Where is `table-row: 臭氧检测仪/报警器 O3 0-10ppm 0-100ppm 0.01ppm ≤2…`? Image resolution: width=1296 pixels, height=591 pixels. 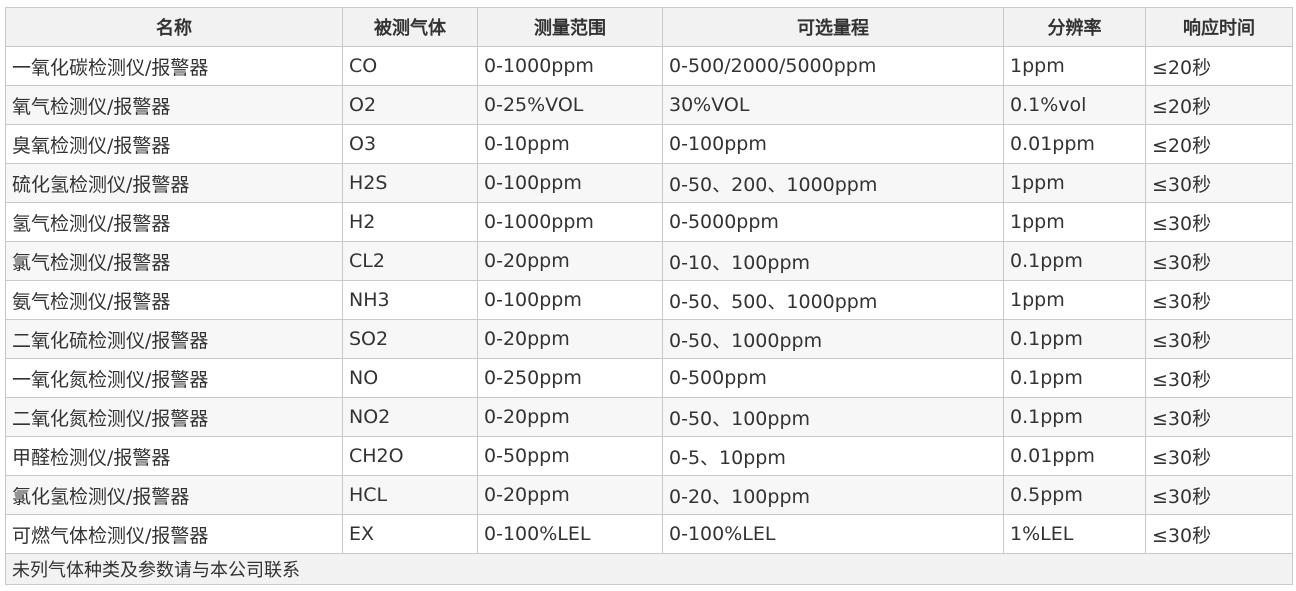
table-row: 臭氧检测仪/报警器 O3 0-10ppm 0-100ppm 0.01ppm ≤2… is located at coordinates (649, 144).